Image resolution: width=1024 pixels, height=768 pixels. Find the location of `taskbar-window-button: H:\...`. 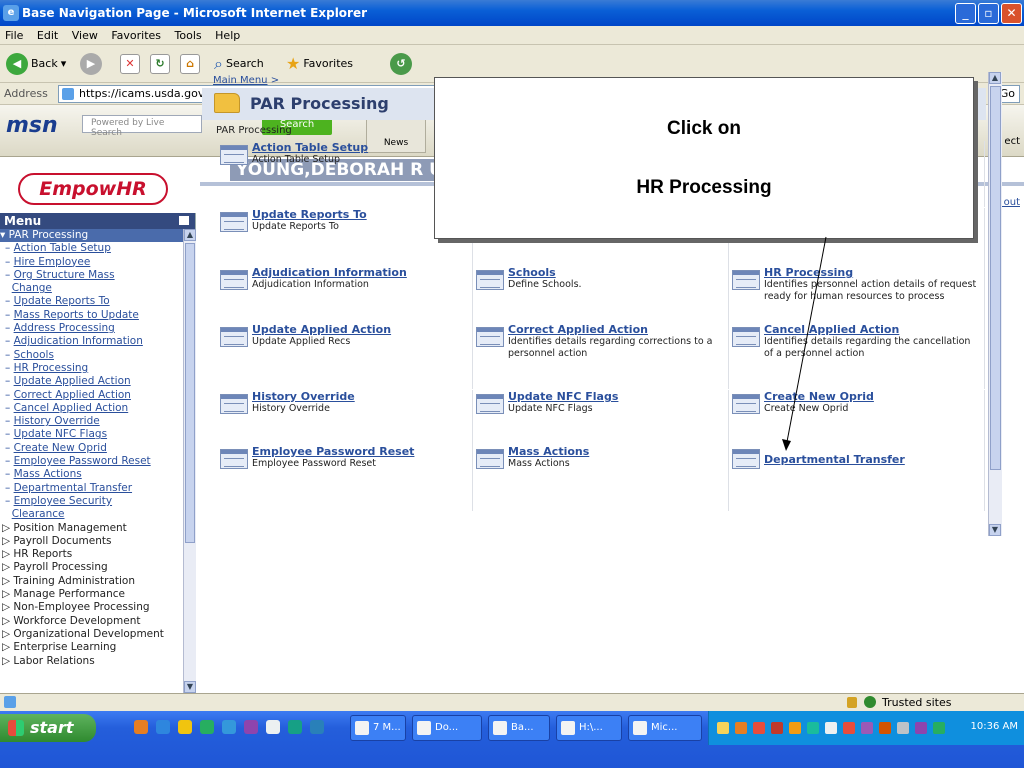

taskbar-window-button: H:\... is located at coordinates (589, 728).